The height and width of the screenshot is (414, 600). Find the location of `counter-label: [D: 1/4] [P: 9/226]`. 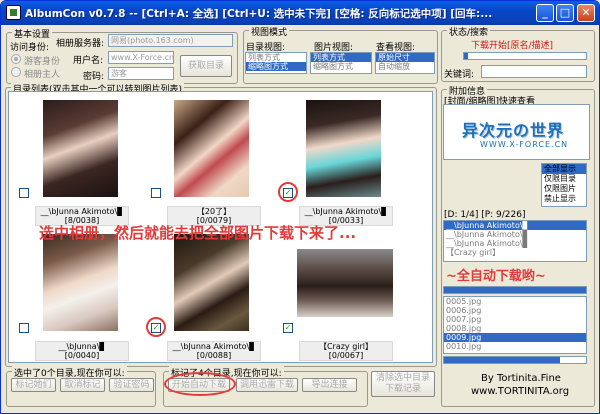

counter-label: [D: 1/4] [P: 9/226] is located at coordinates (485, 215).